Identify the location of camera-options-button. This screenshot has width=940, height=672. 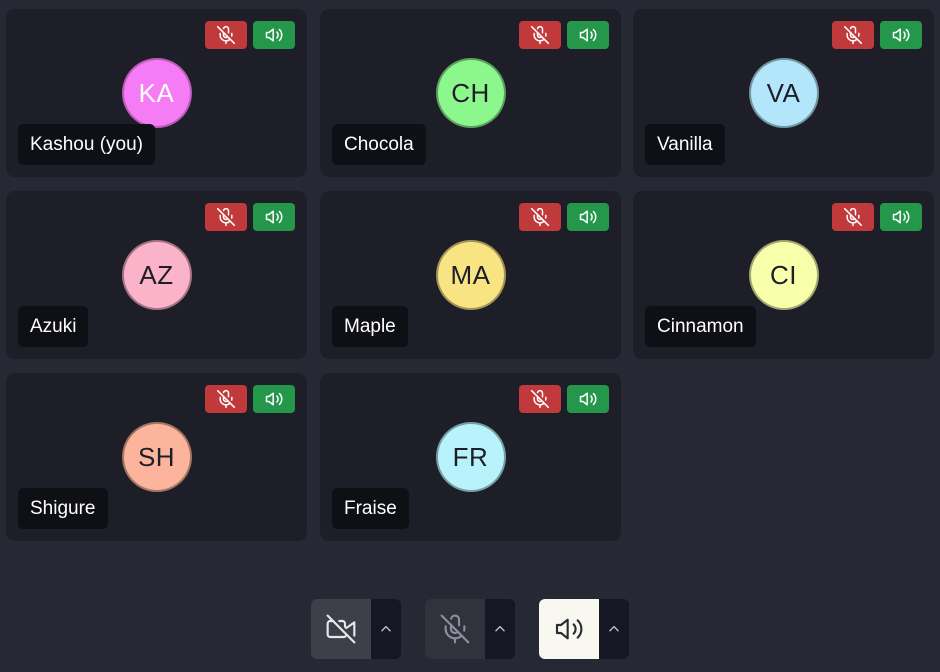
(386, 629).